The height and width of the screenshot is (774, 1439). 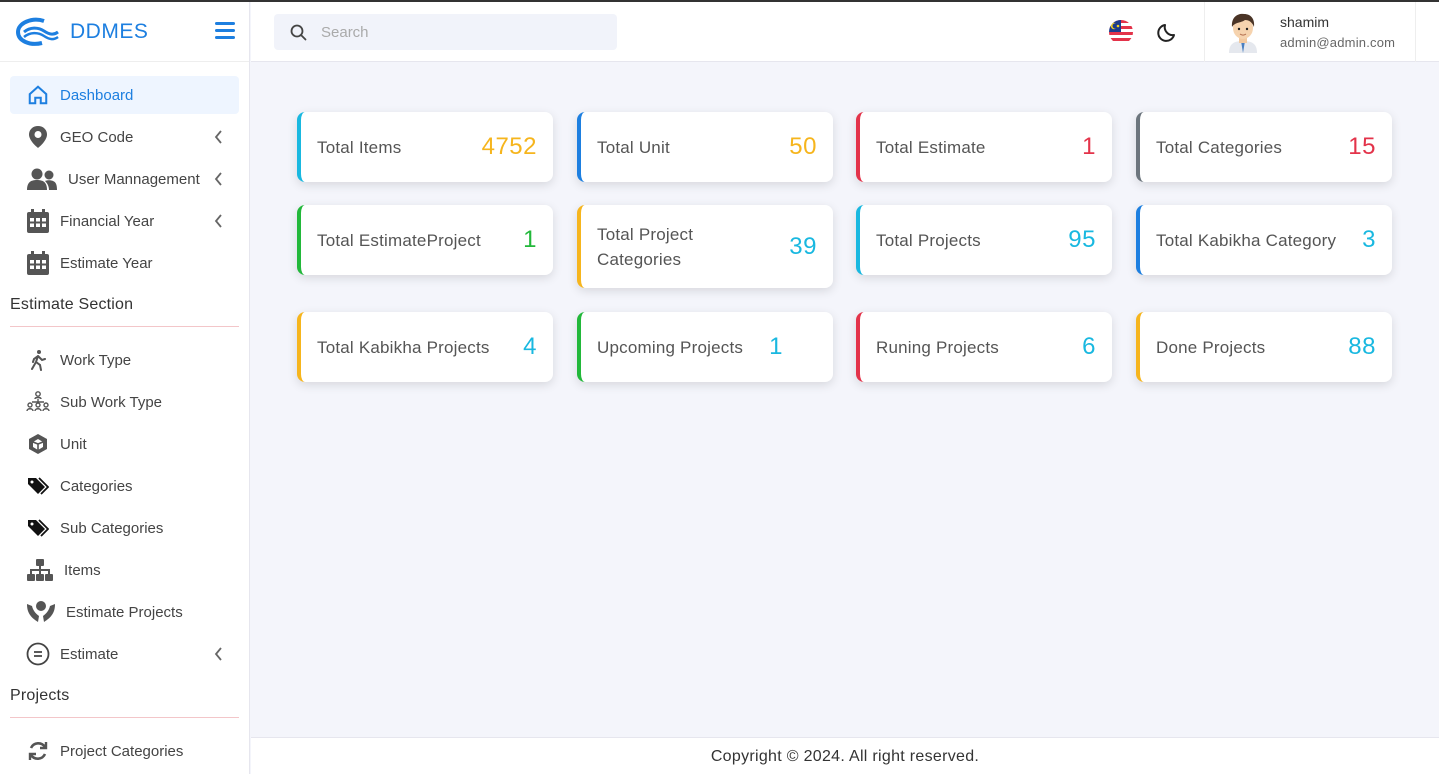 What do you see at coordinates (928, 240) in the screenshot?
I see `stat-card-title: Total Projects` at bounding box center [928, 240].